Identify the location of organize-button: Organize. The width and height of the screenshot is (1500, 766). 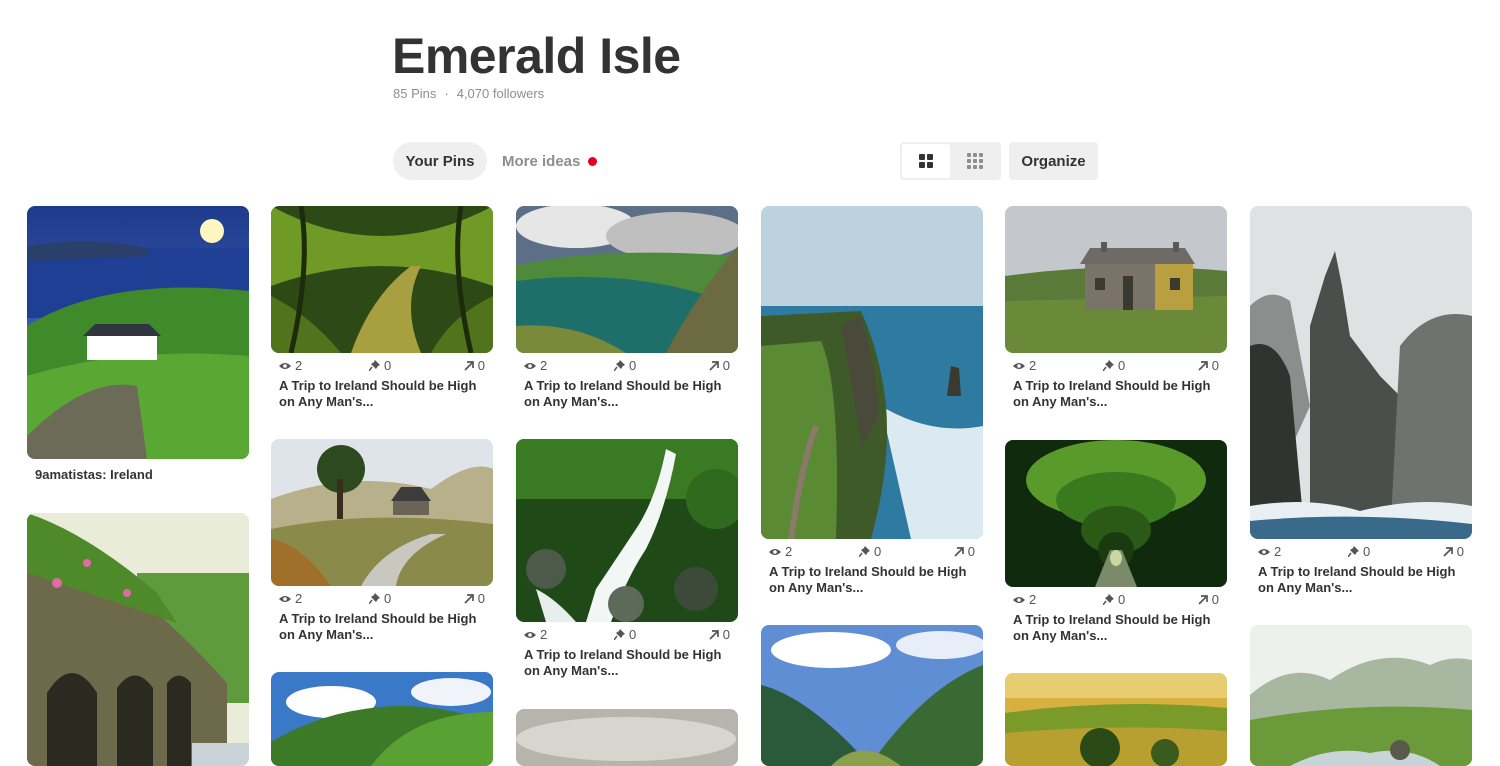
(1053, 161).